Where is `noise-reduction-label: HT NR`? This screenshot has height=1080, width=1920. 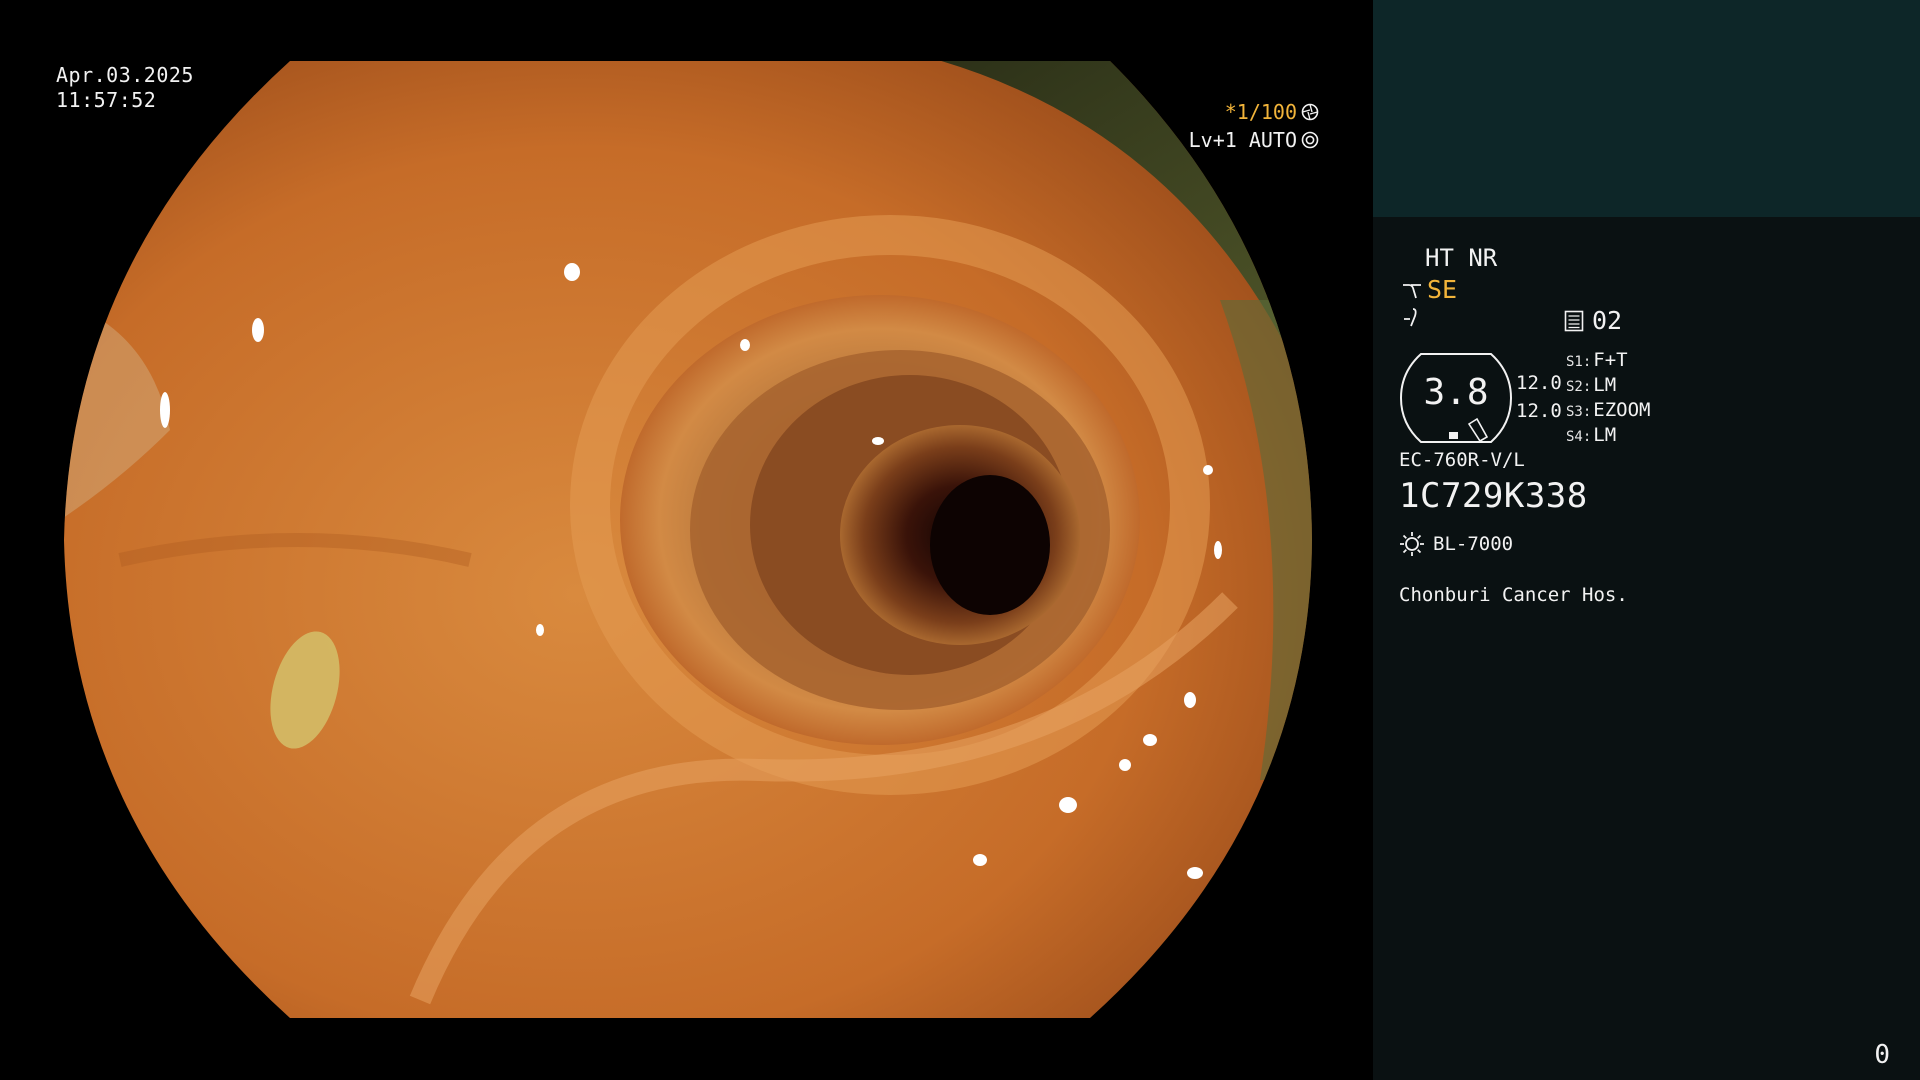 noise-reduction-label: HT NR is located at coordinates (1461, 258).